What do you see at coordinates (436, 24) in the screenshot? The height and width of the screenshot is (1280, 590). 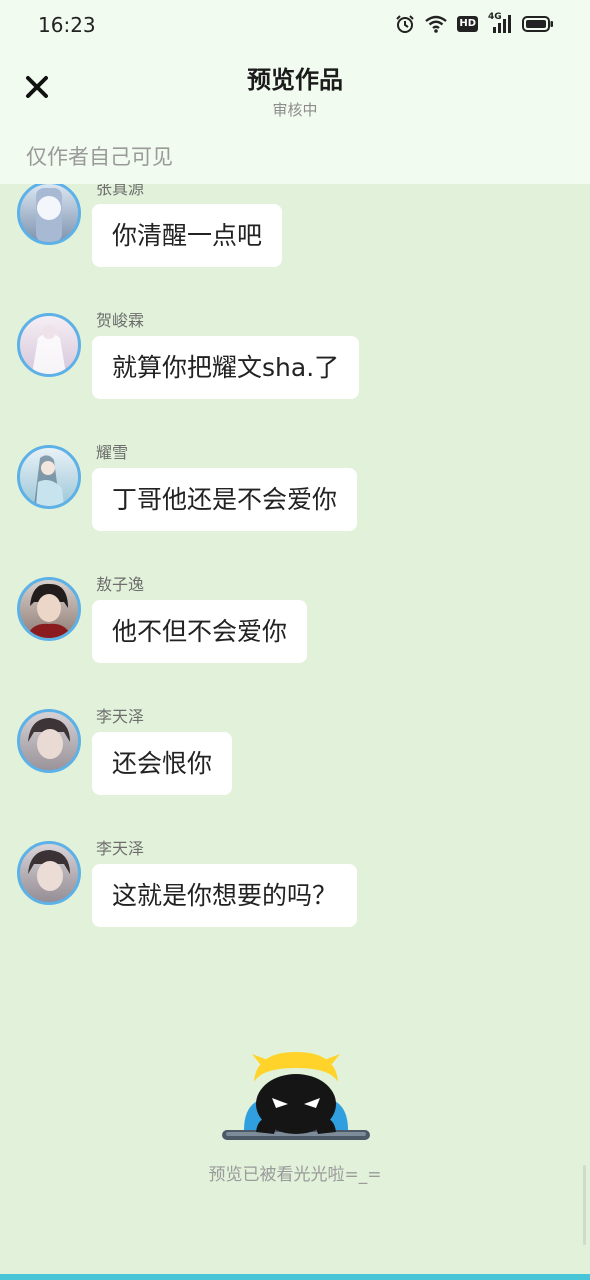 I see `wifi-icon` at bounding box center [436, 24].